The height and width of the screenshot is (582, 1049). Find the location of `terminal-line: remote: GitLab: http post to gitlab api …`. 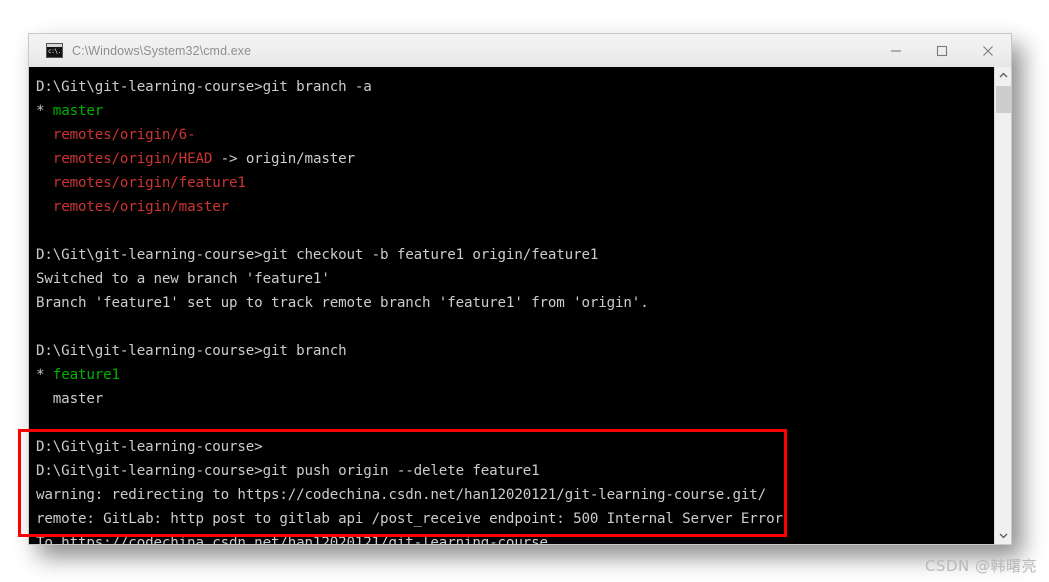

terminal-line: remote: GitLab: http post to gitlab api … is located at coordinates (513, 519).